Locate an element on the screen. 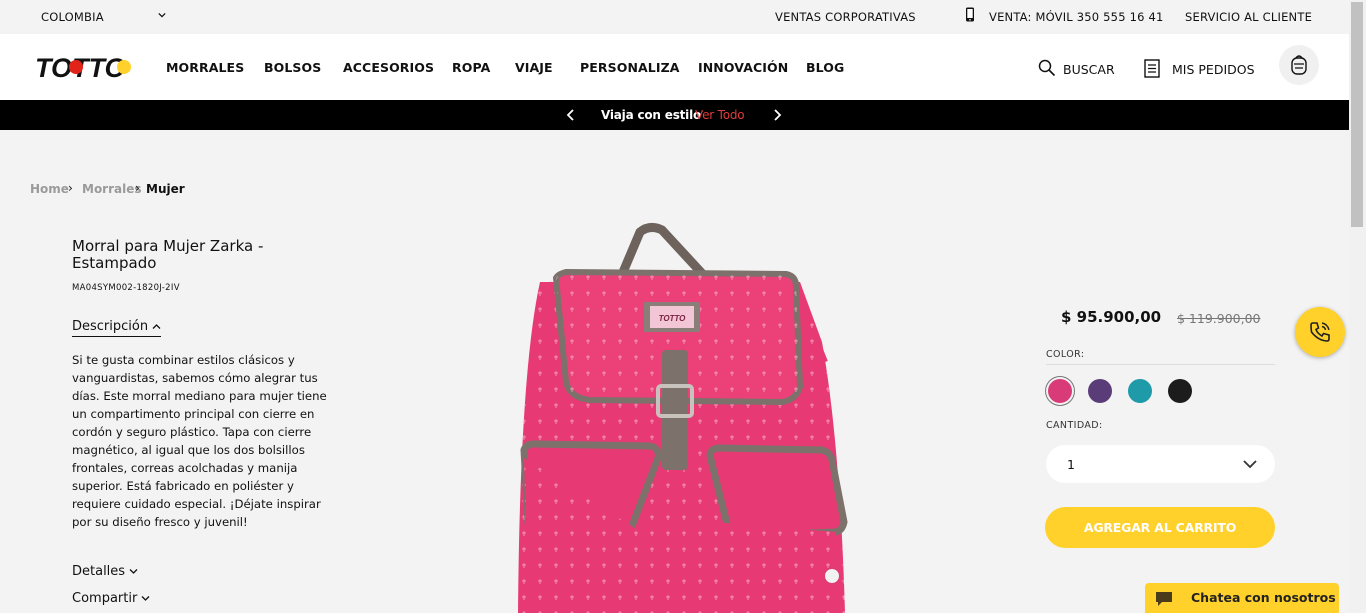 This screenshot has height=613, width=1366. nav-item-personaliza: PERSONALIZA is located at coordinates (630, 67).